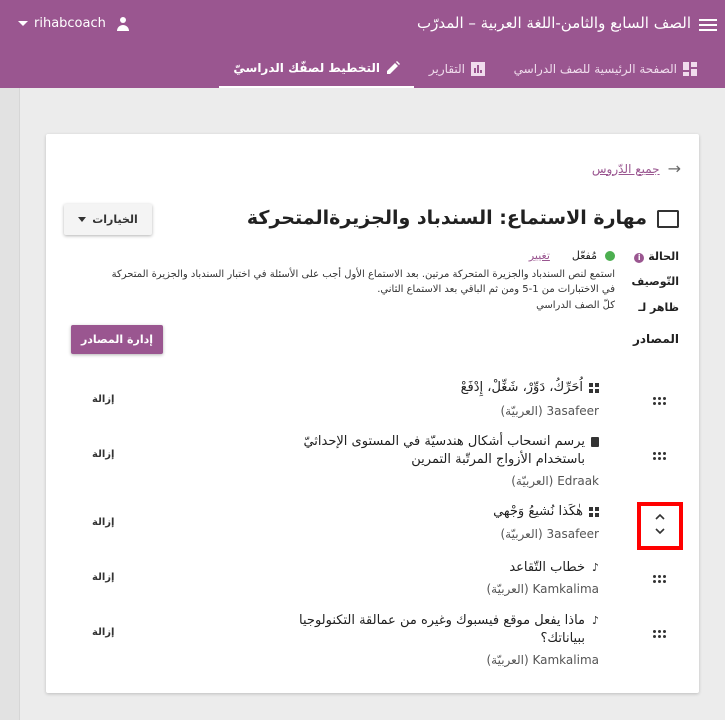 Image resolution: width=725 pixels, height=720 pixels. What do you see at coordinates (655, 339) in the screenshot?
I see `resources-label: المصادر` at bounding box center [655, 339].